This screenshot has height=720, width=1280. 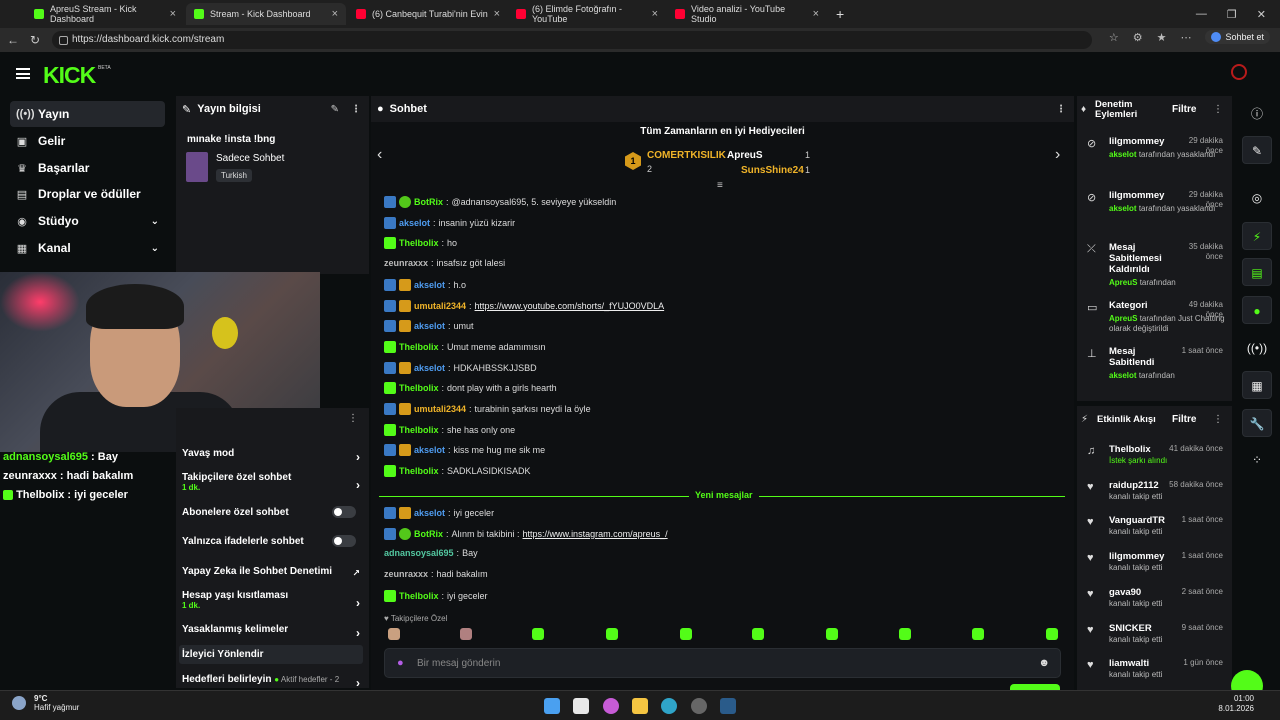 What do you see at coordinates (87, 141) in the screenshot?
I see `sidebar-item-gelir: ▣ Gelir` at bounding box center [87, 141].